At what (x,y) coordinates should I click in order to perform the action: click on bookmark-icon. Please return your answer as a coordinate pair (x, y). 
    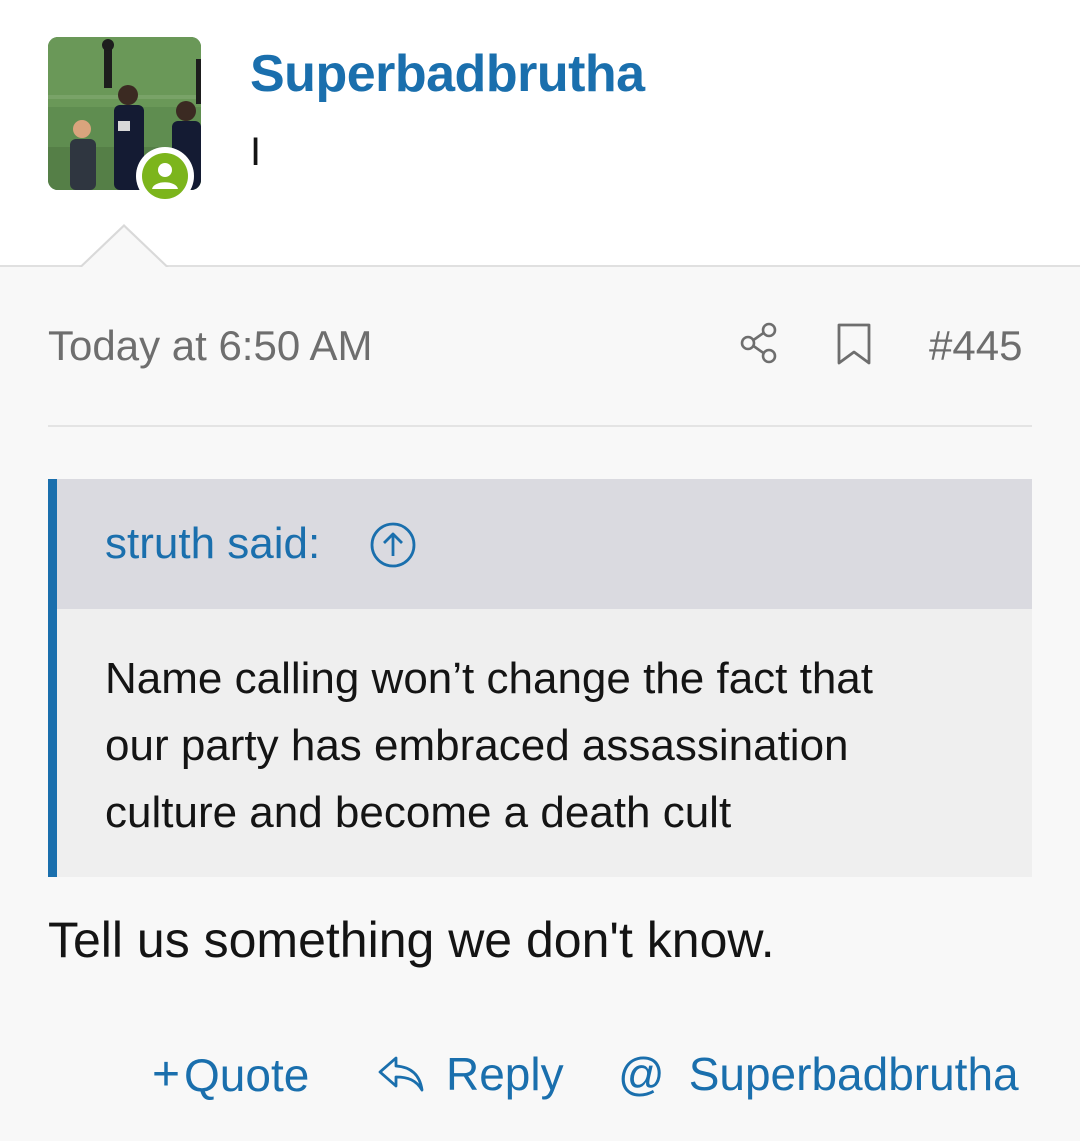
    Looking at the image, I should click on (854, 344).